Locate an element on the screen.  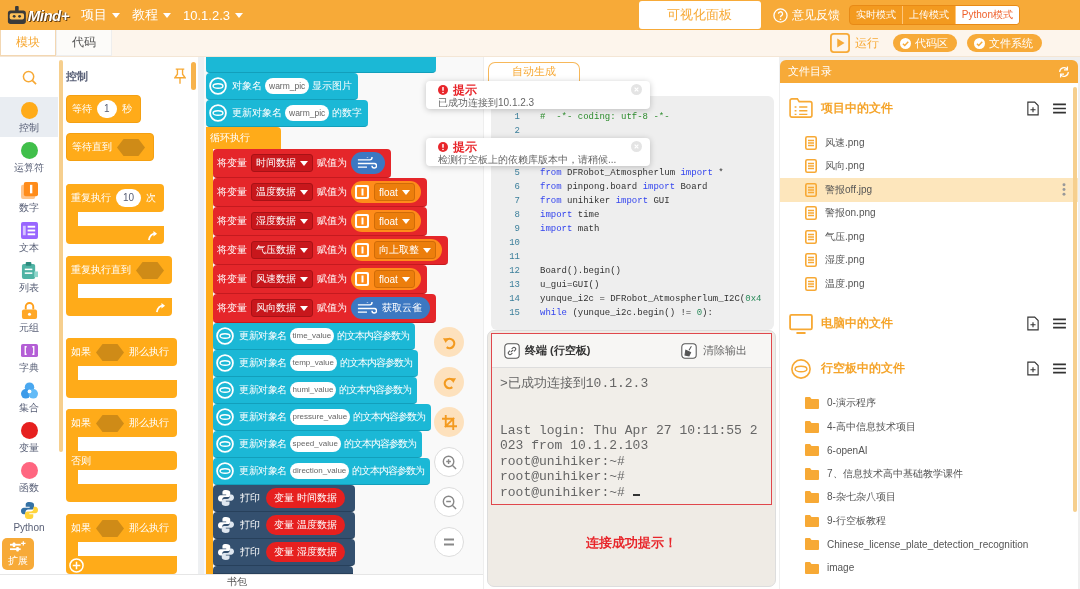
variable-dropdown: 风向数据 is located at coordinates (282, 308).